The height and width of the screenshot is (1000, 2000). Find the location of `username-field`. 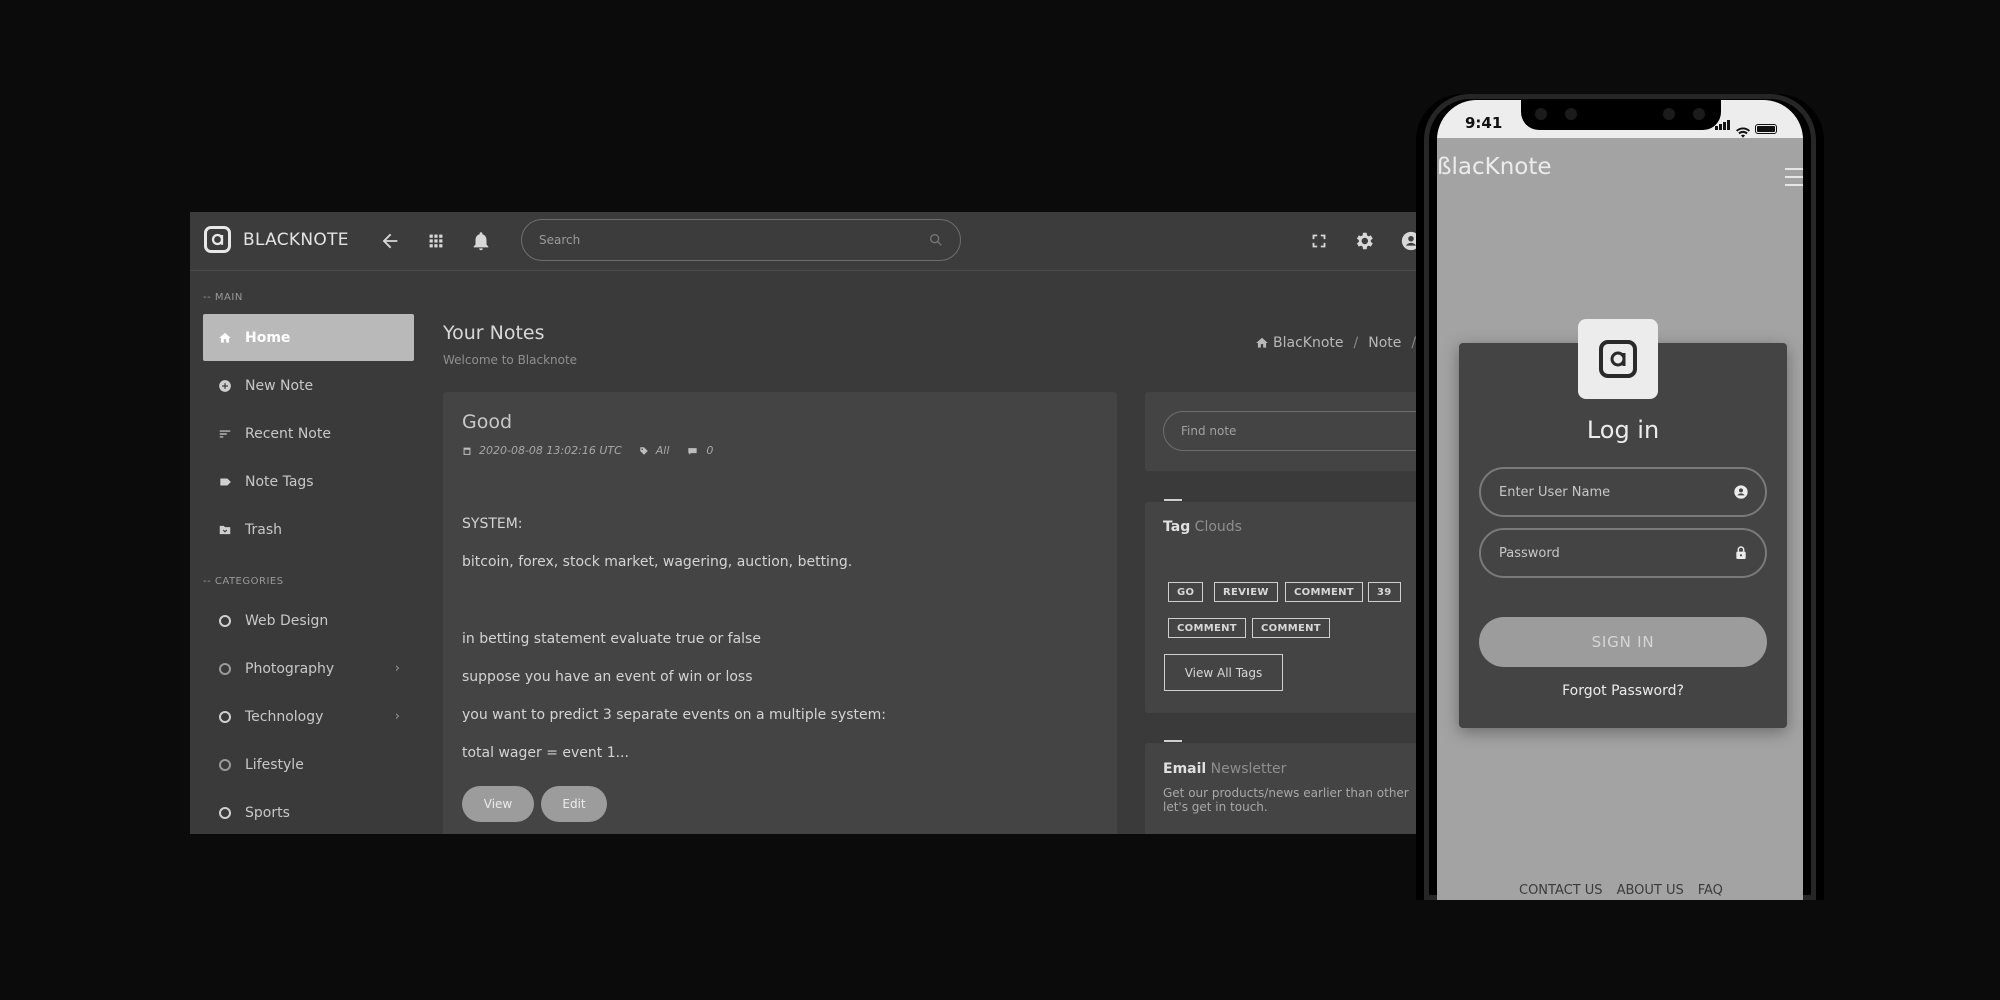

username-field is located at coordinates (1623, 492).